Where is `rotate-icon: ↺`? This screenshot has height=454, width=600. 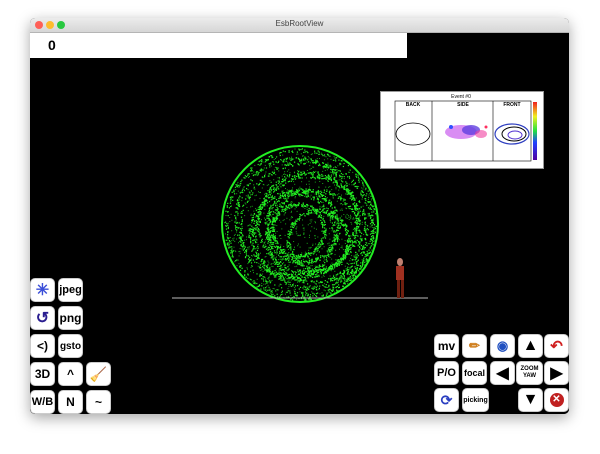
rotate-icon: ↺ is located at coordinates (42, 318).